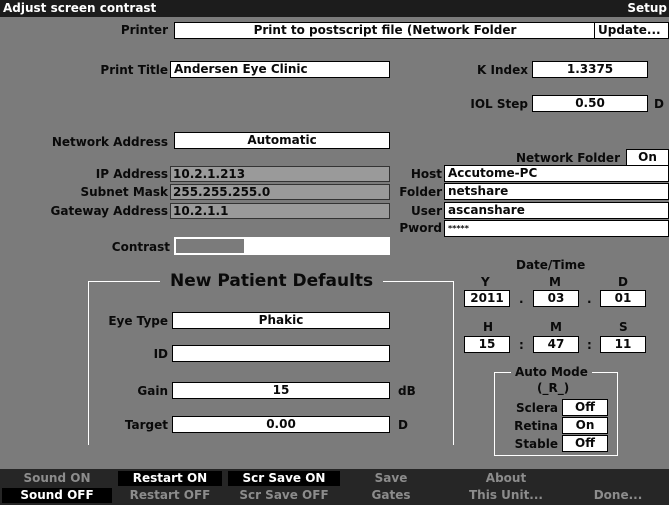  What do you see at coordinates (485, 282) in the screenshot?
I see `year-col-label: Y` at bounding box center [485, 282].